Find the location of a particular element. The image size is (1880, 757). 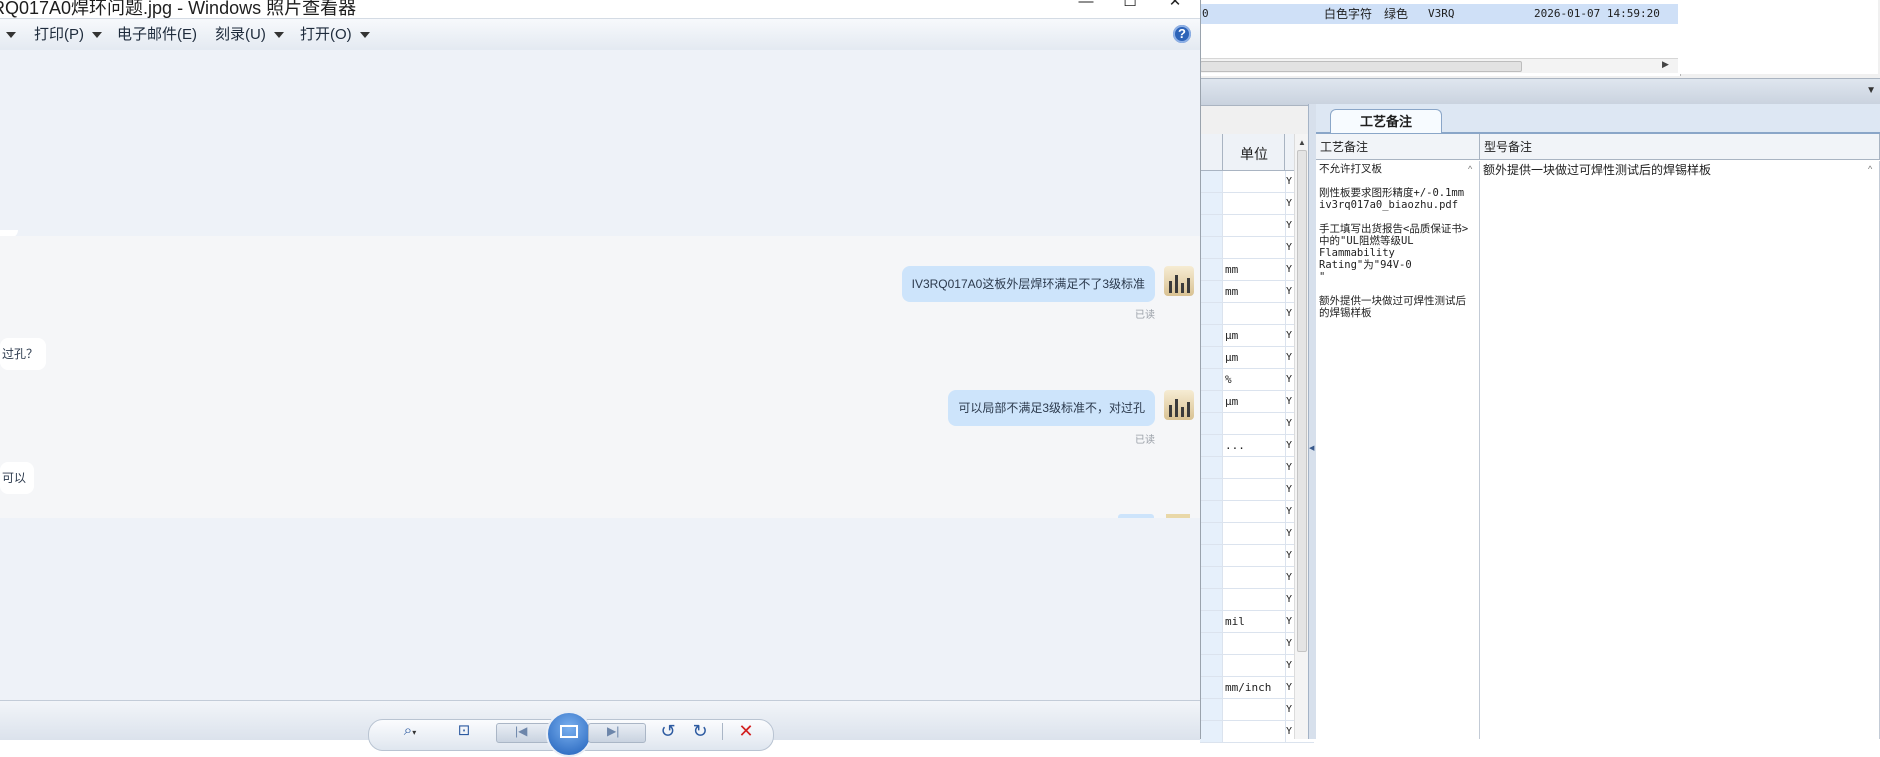

erp-horizontal-scrollbar: ▶ is located at coordinates (1439, 65).